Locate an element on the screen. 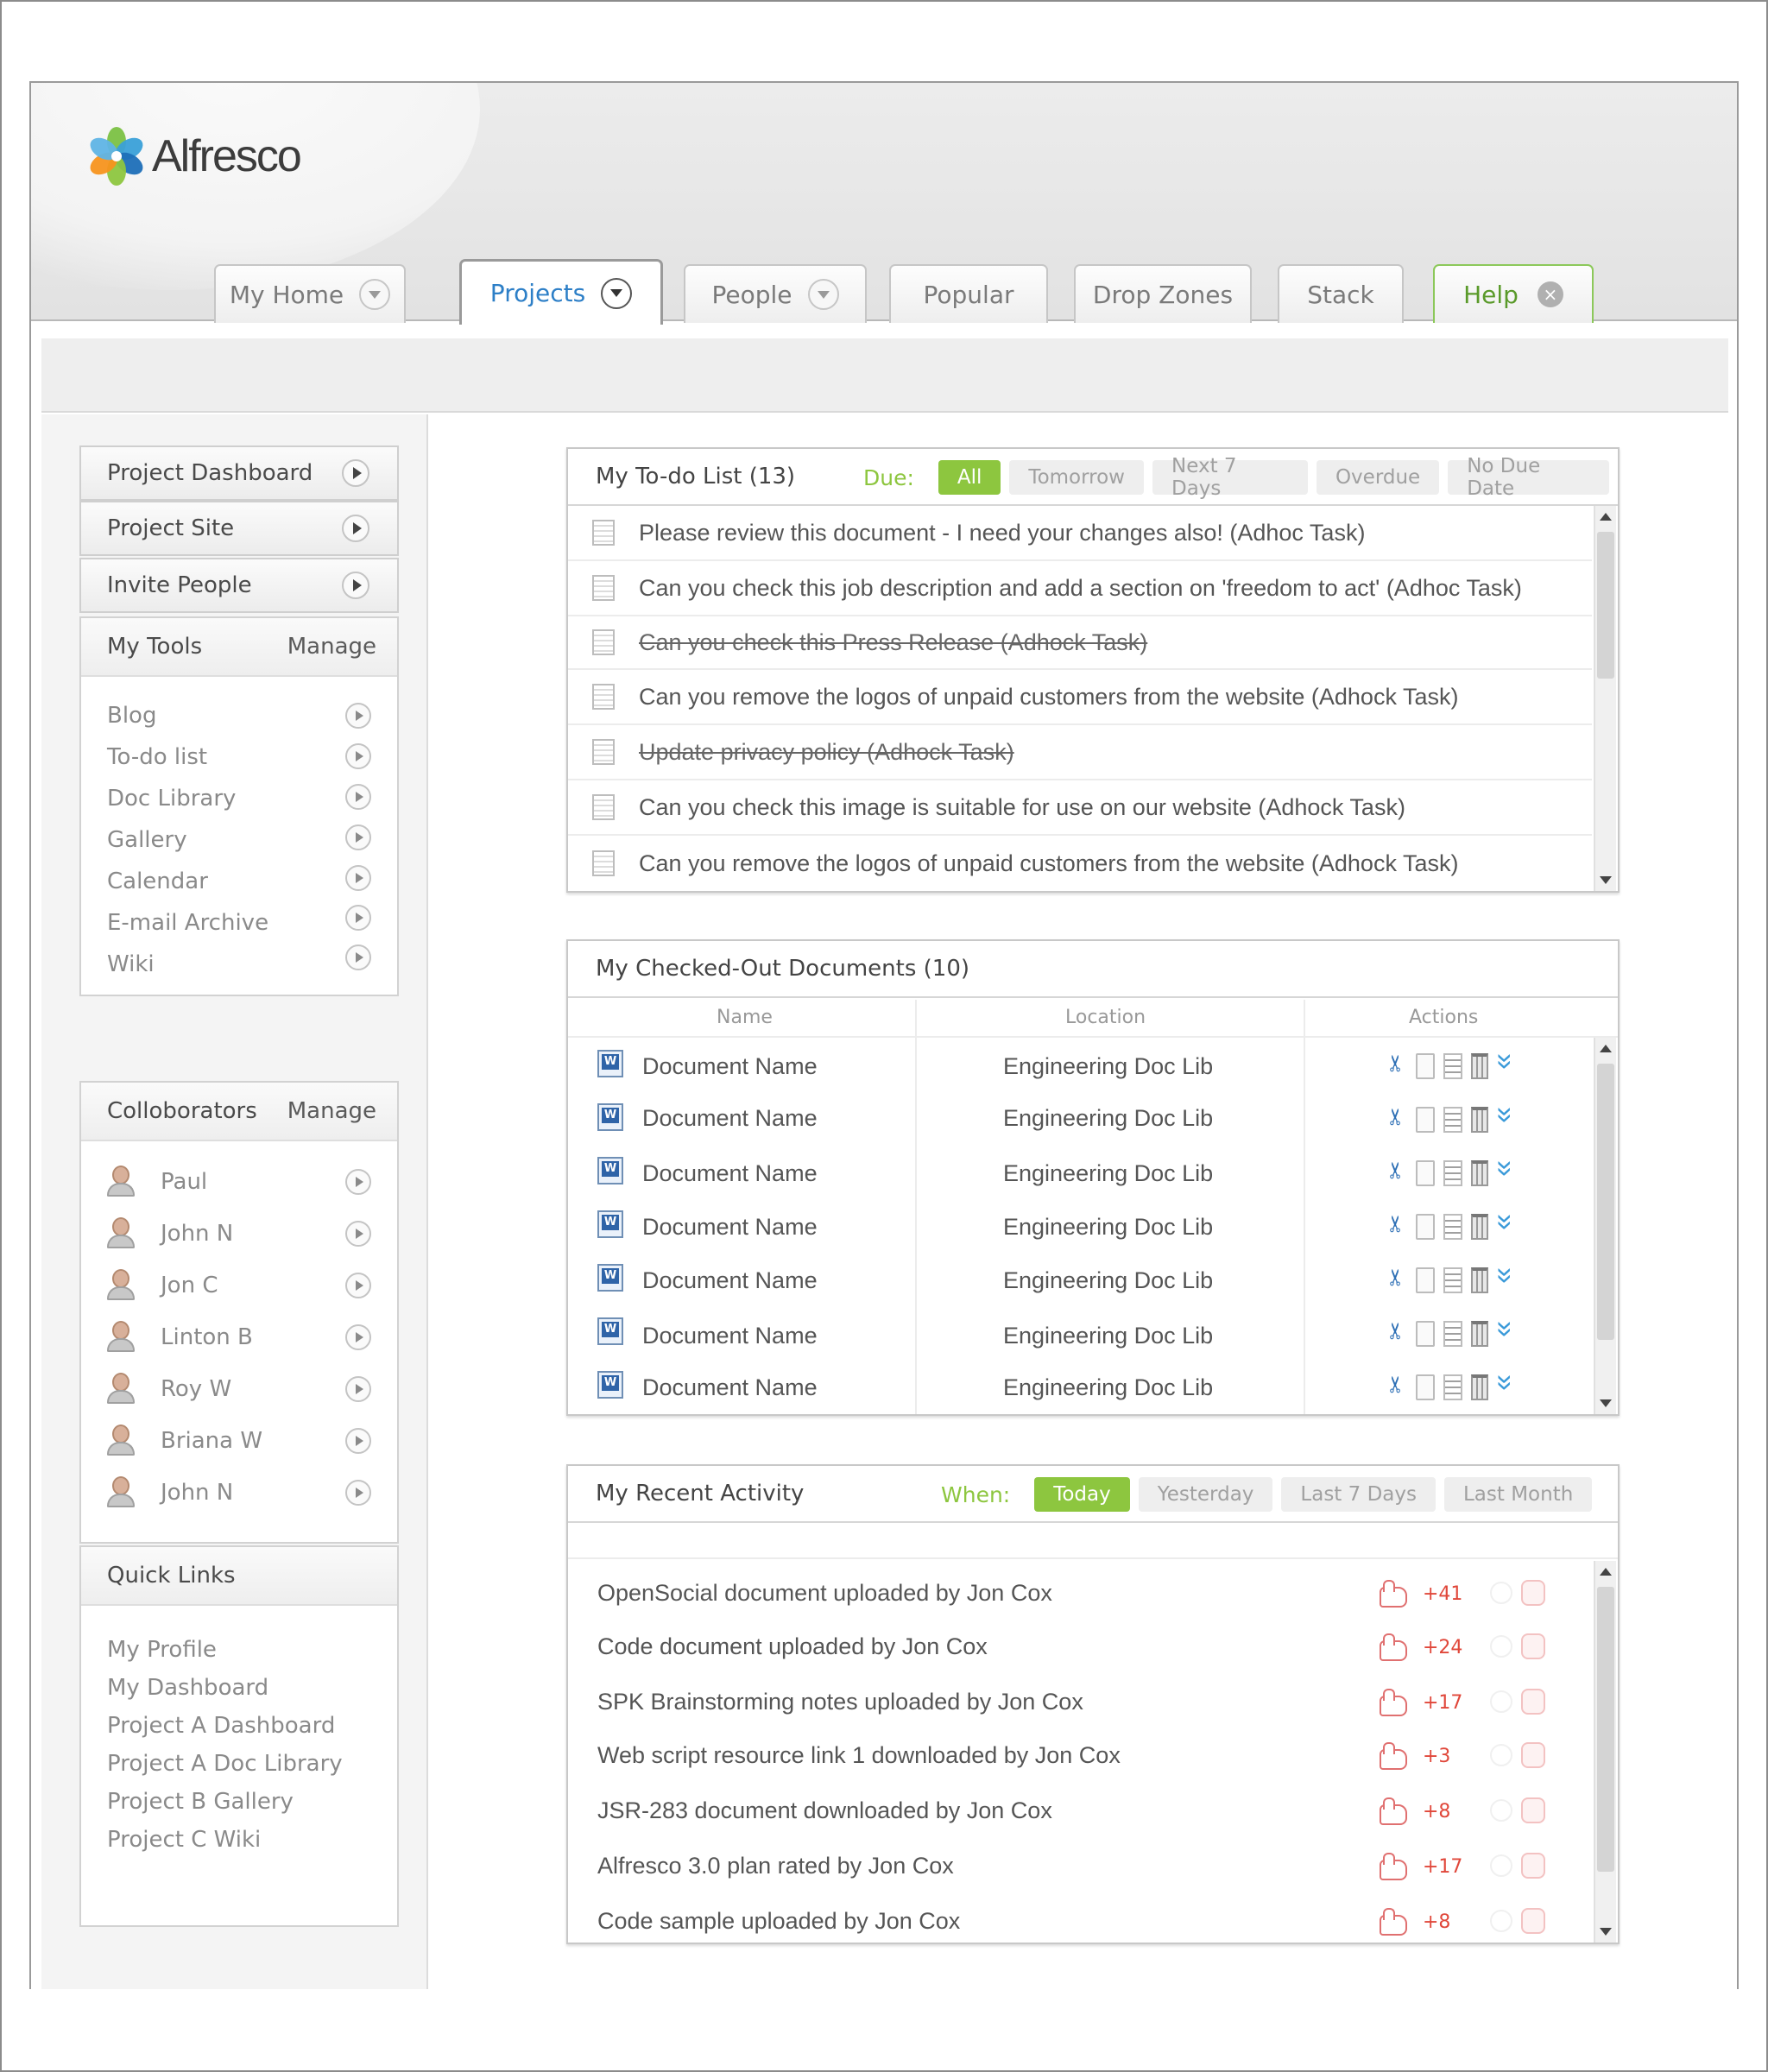  close-icon: × is located at coordinates (1550, 294).